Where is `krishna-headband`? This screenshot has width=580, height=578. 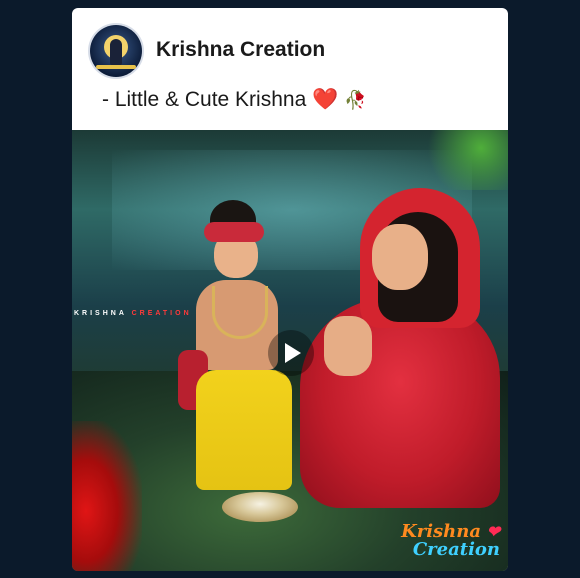
krishna-headband is located at coordinates (234, 232).